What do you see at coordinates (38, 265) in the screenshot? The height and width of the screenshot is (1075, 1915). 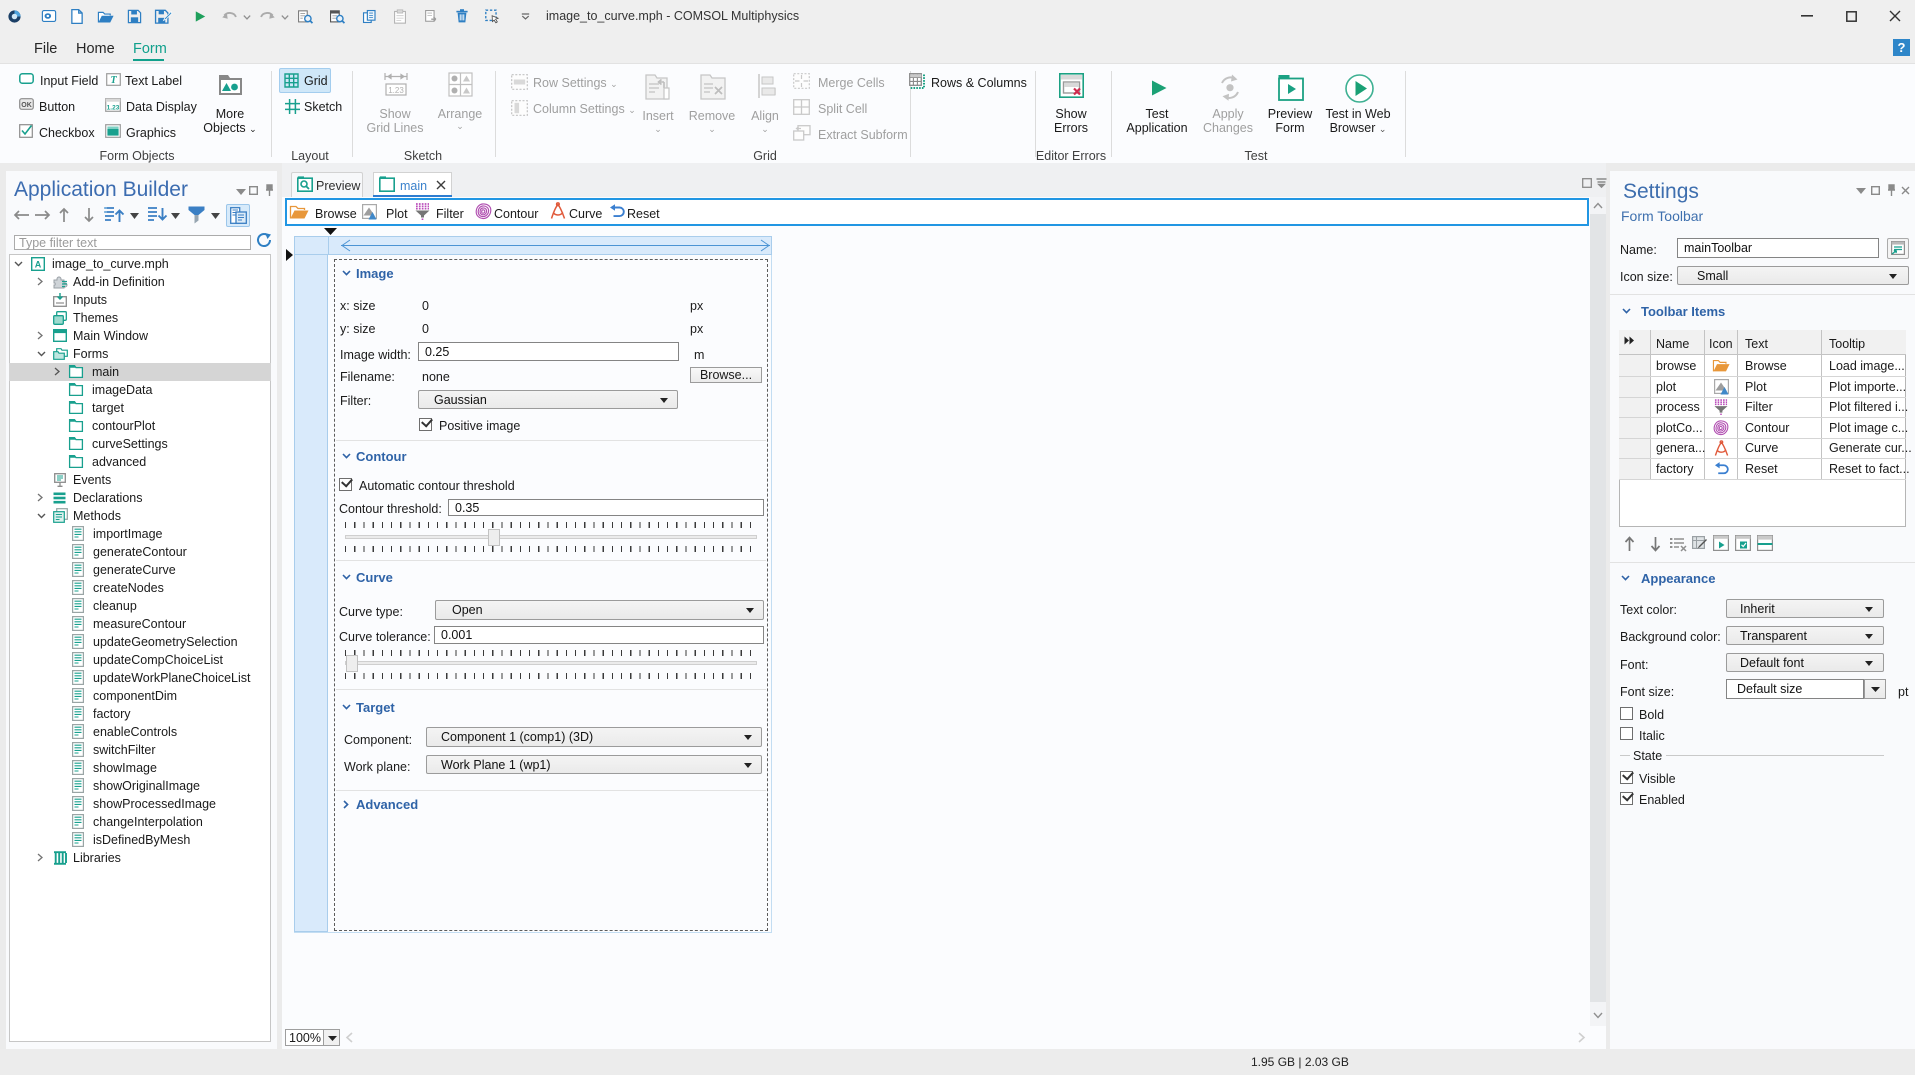 I see `svg-text: A` at bounding box center [38, 265].